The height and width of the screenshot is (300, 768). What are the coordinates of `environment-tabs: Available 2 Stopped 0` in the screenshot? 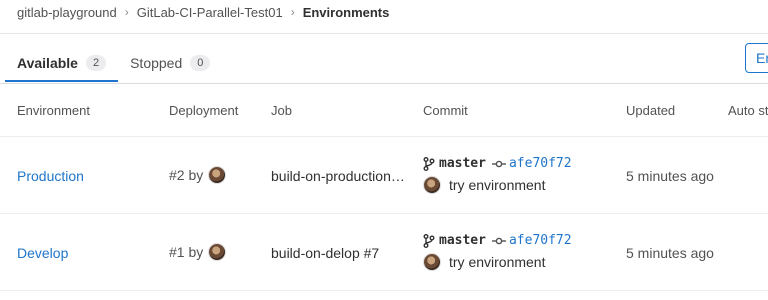 It's located at (119, 63).